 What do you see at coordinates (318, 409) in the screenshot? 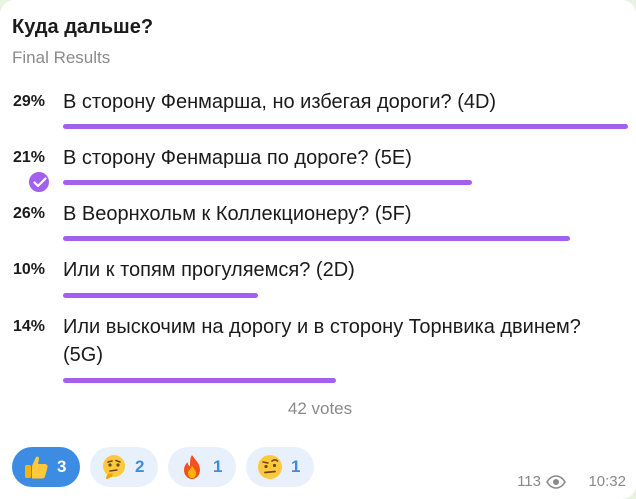
I see `votes-count: 42 votes` at bounding box center [318, 409].